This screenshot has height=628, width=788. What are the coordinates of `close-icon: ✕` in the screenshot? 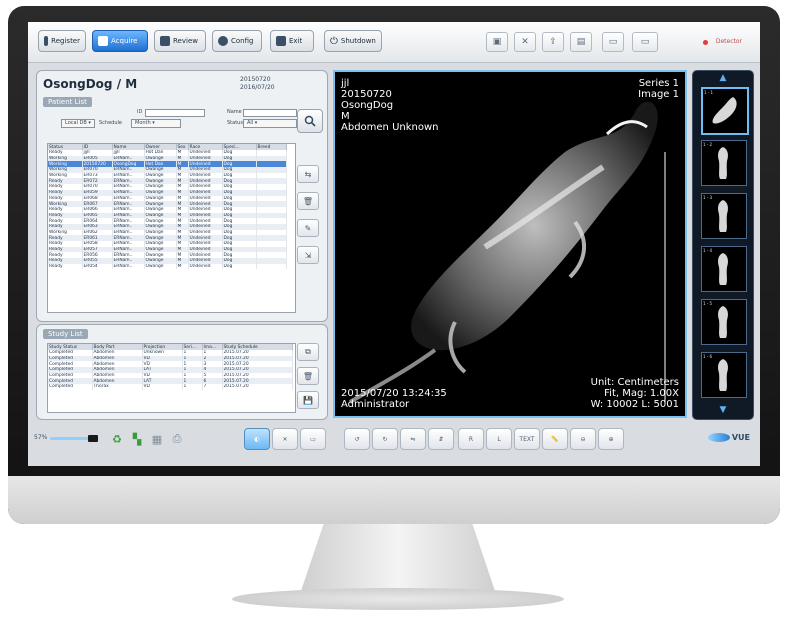 It's located at (285, 439).